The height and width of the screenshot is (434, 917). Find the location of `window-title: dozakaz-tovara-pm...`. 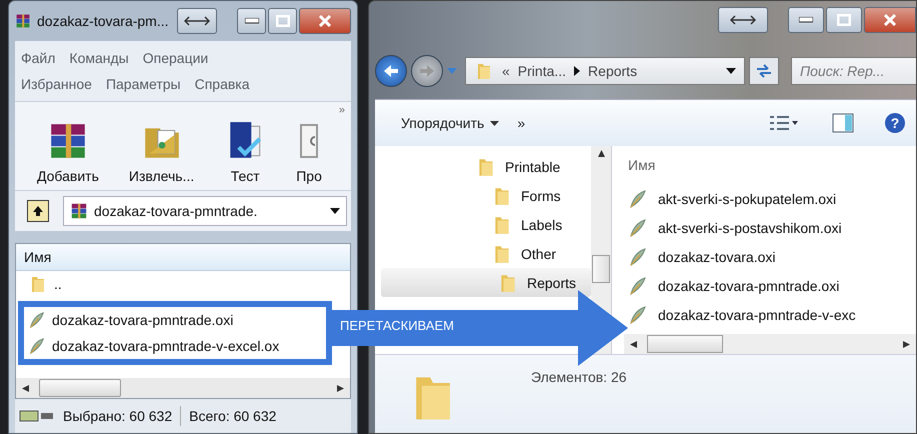

window-title: dozakaz-tovara-pm... is located at coordinates (103, 21).